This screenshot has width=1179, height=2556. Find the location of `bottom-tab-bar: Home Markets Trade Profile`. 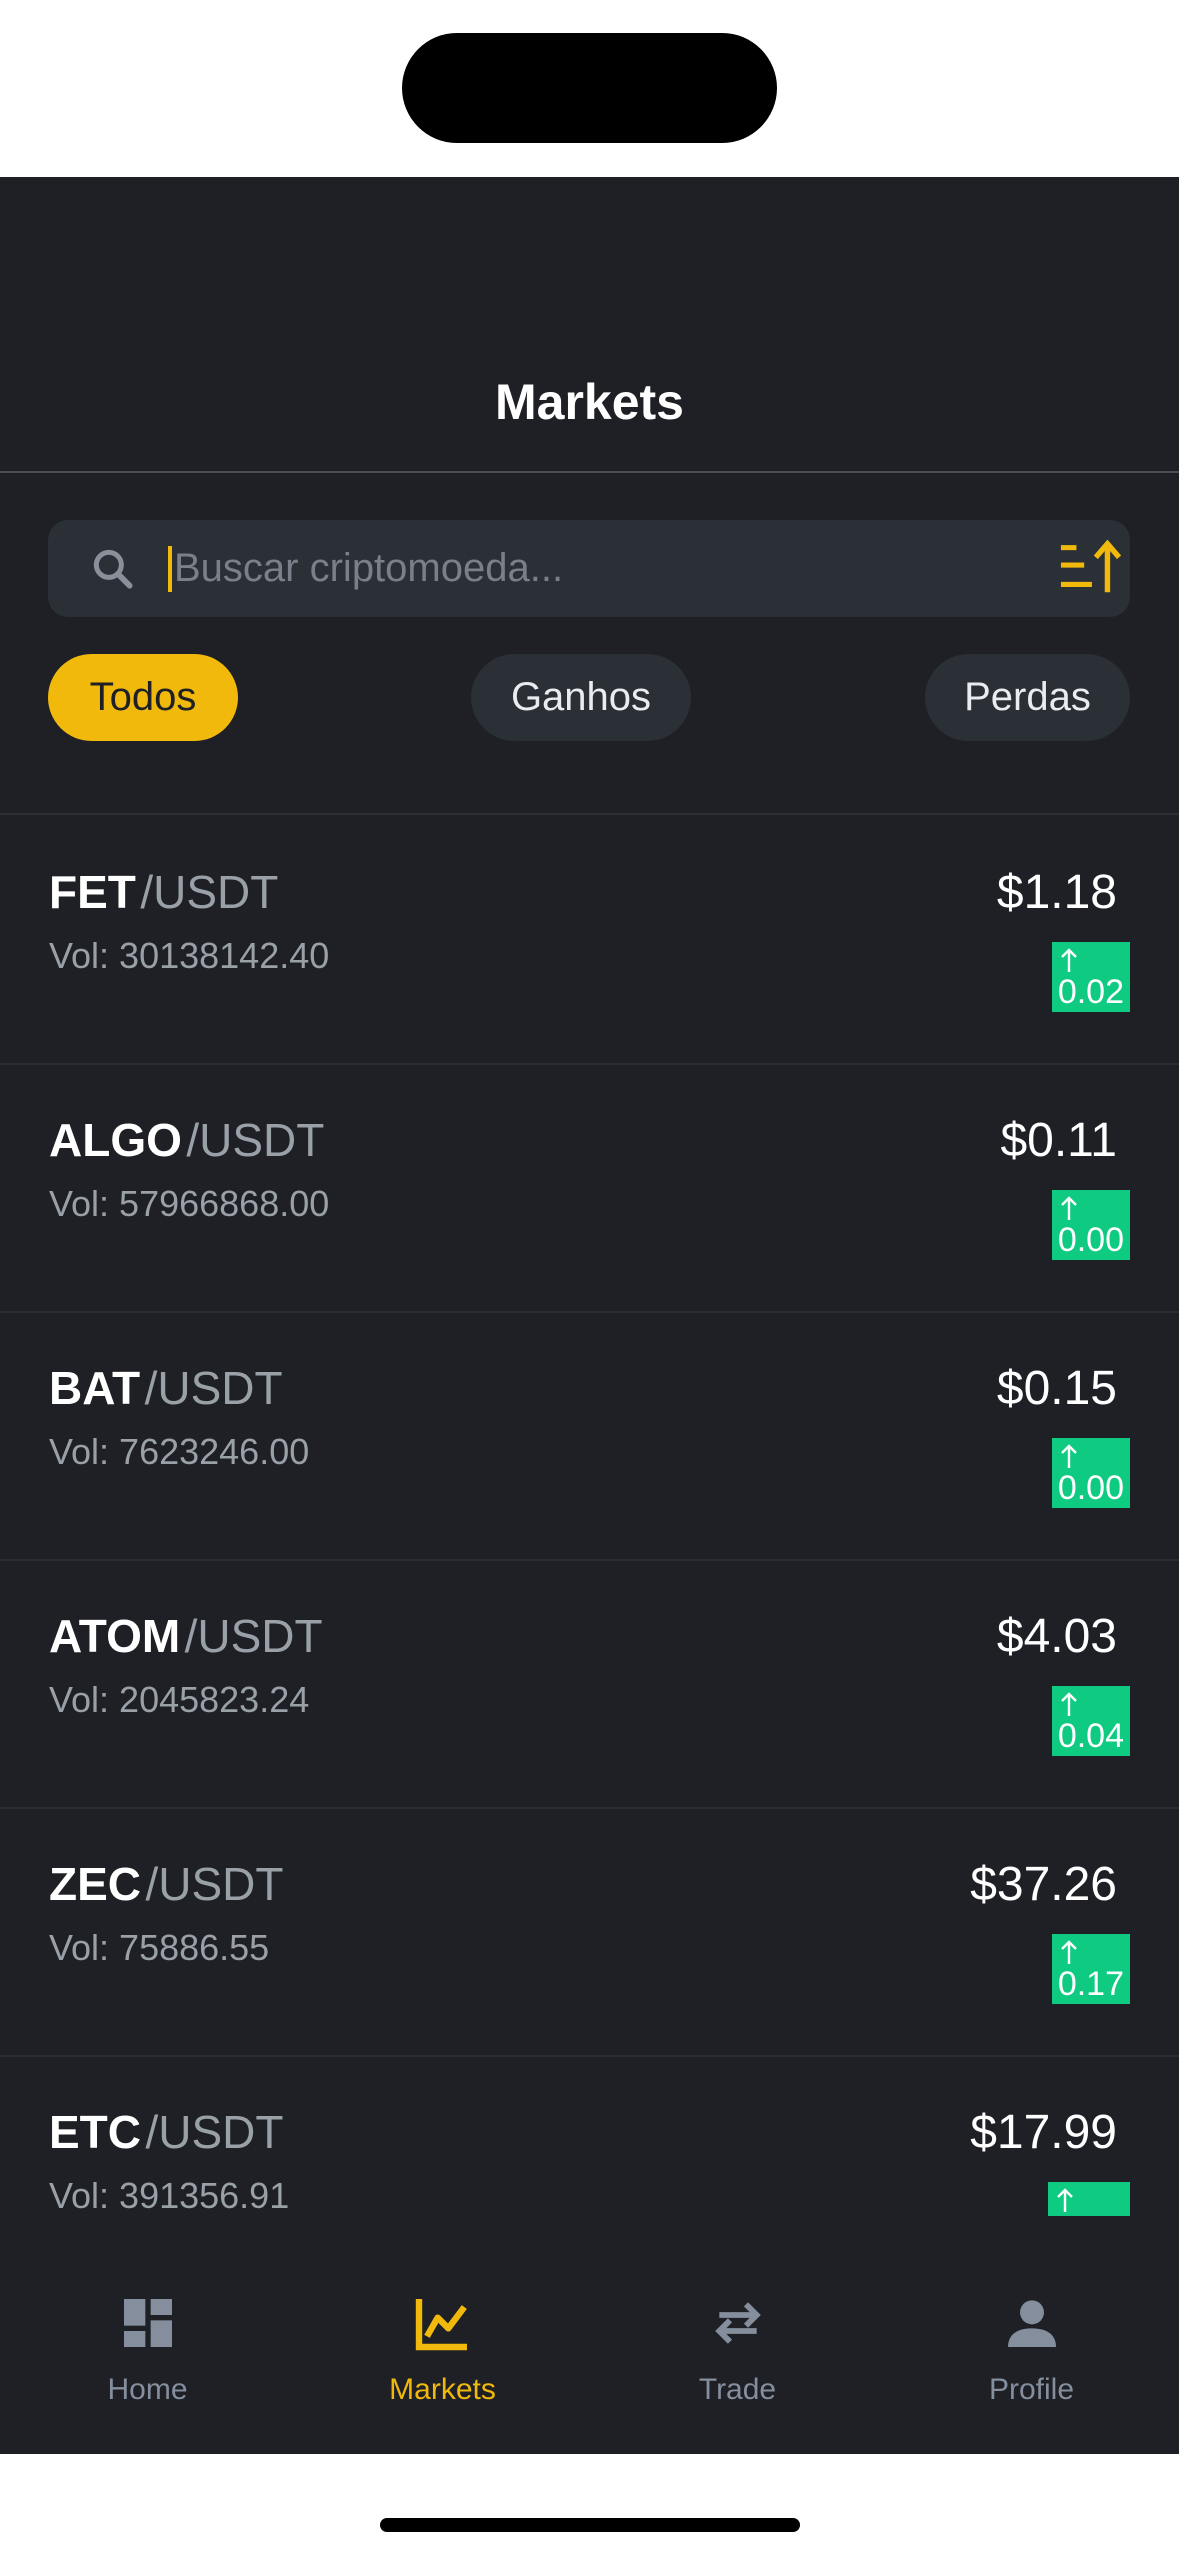

bottom-tab-bar: Home Markets Trade Profile is located at coordinates (589, 2352).